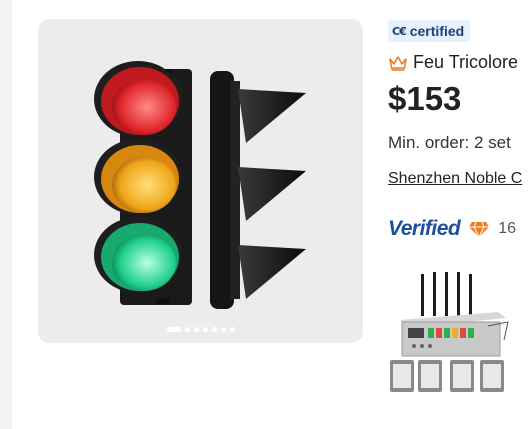 The width and height of the screenshot is (532, 429). Describe the element at coordinates (479, 229) in the screenshot. I see `diamond-icon` at that location.